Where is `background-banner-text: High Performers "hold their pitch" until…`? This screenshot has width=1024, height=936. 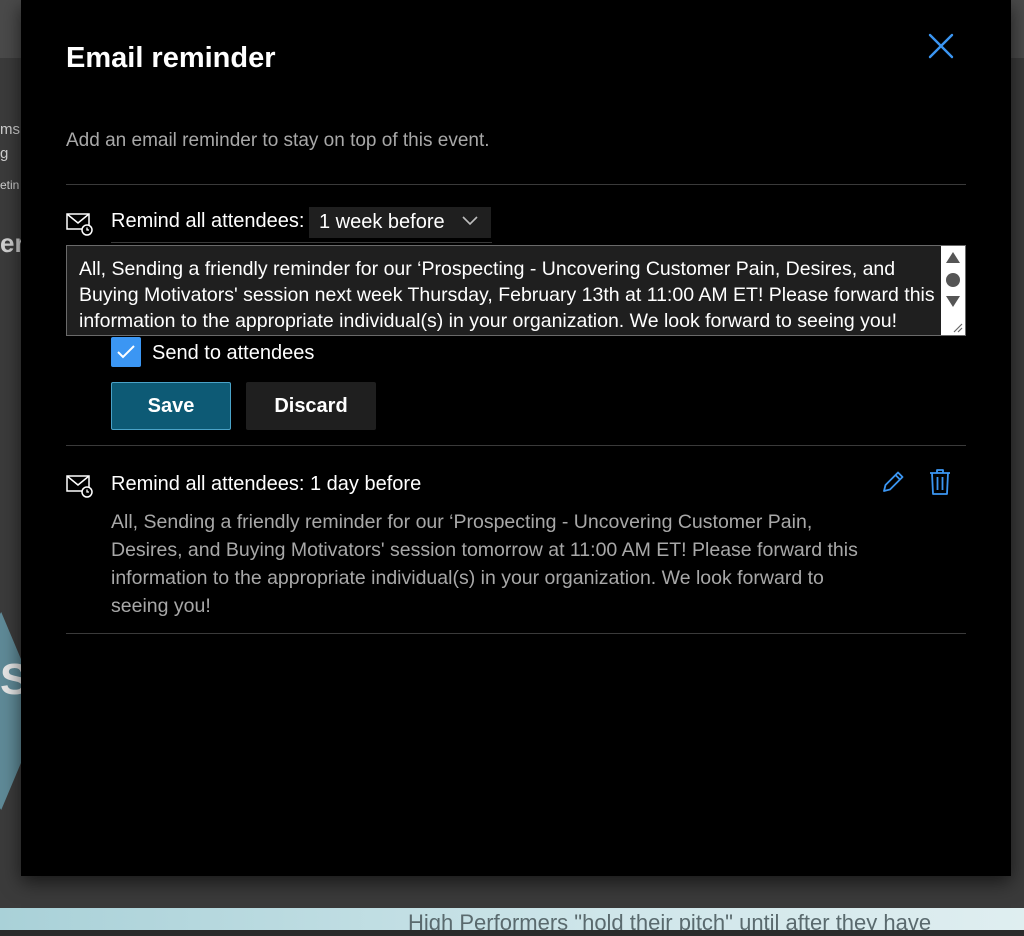
background-banner-text: High Performers "hold their pitch" until… is located at coordinates (670, 921).